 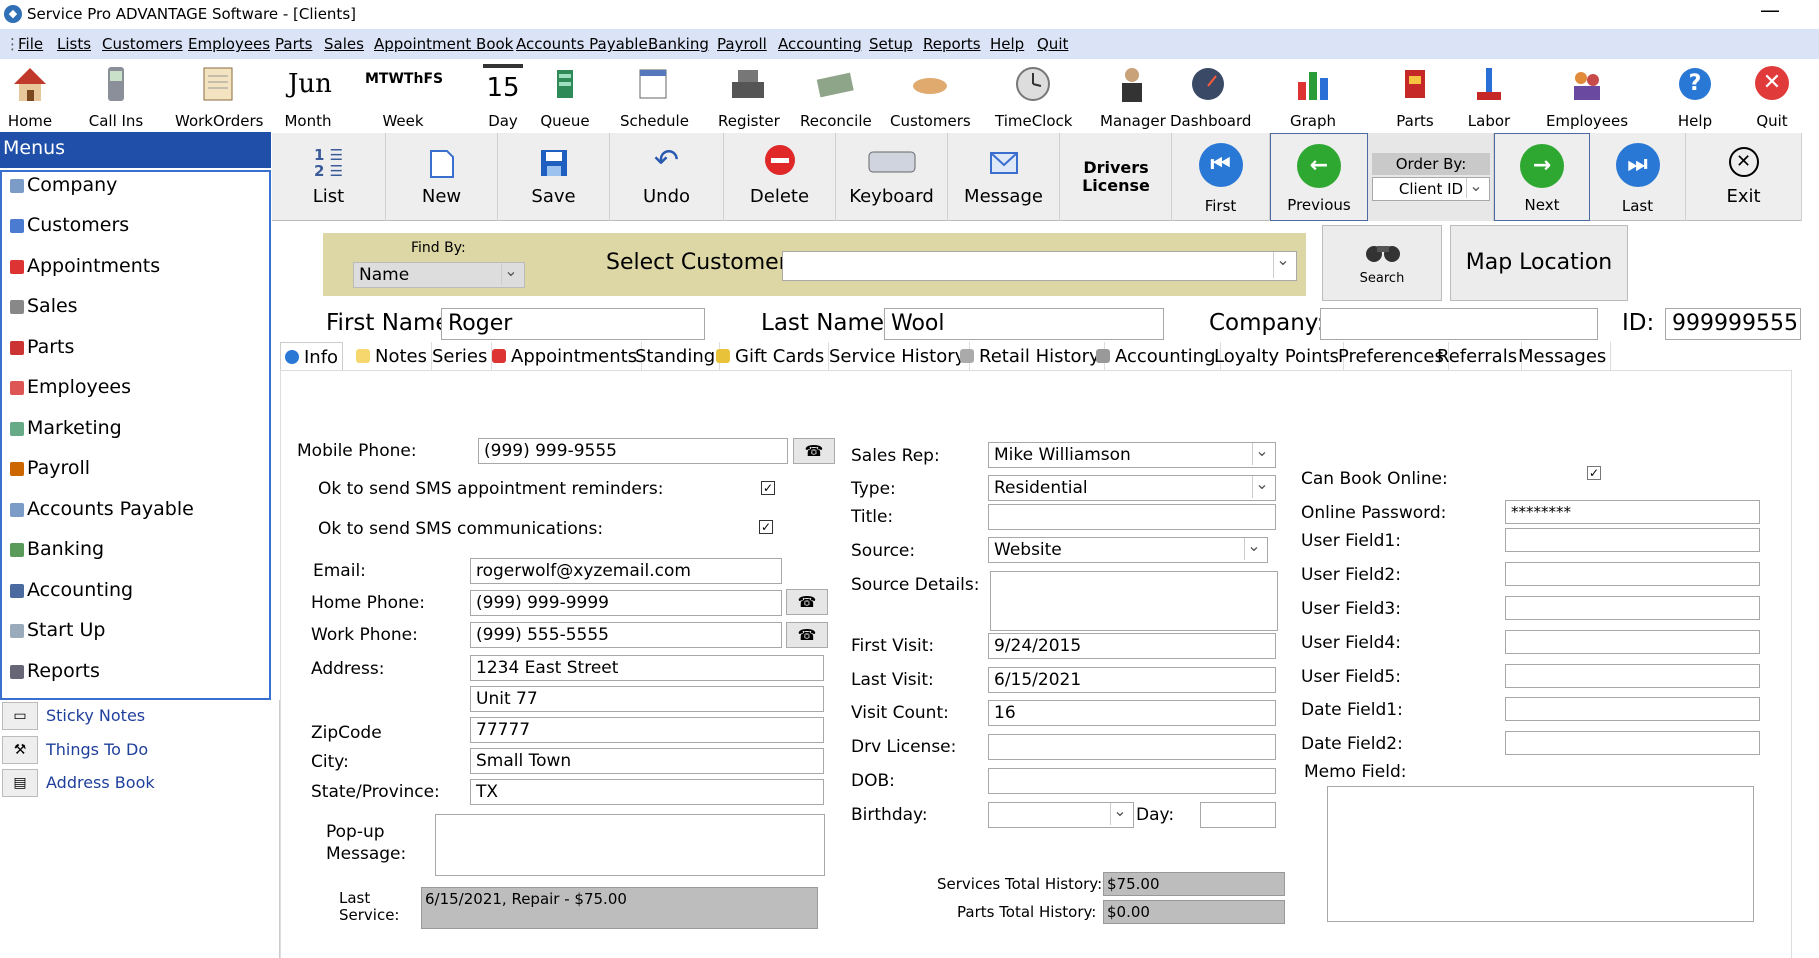 I want to click on menu-payroll: Payroll, so click(x=742, y=44).